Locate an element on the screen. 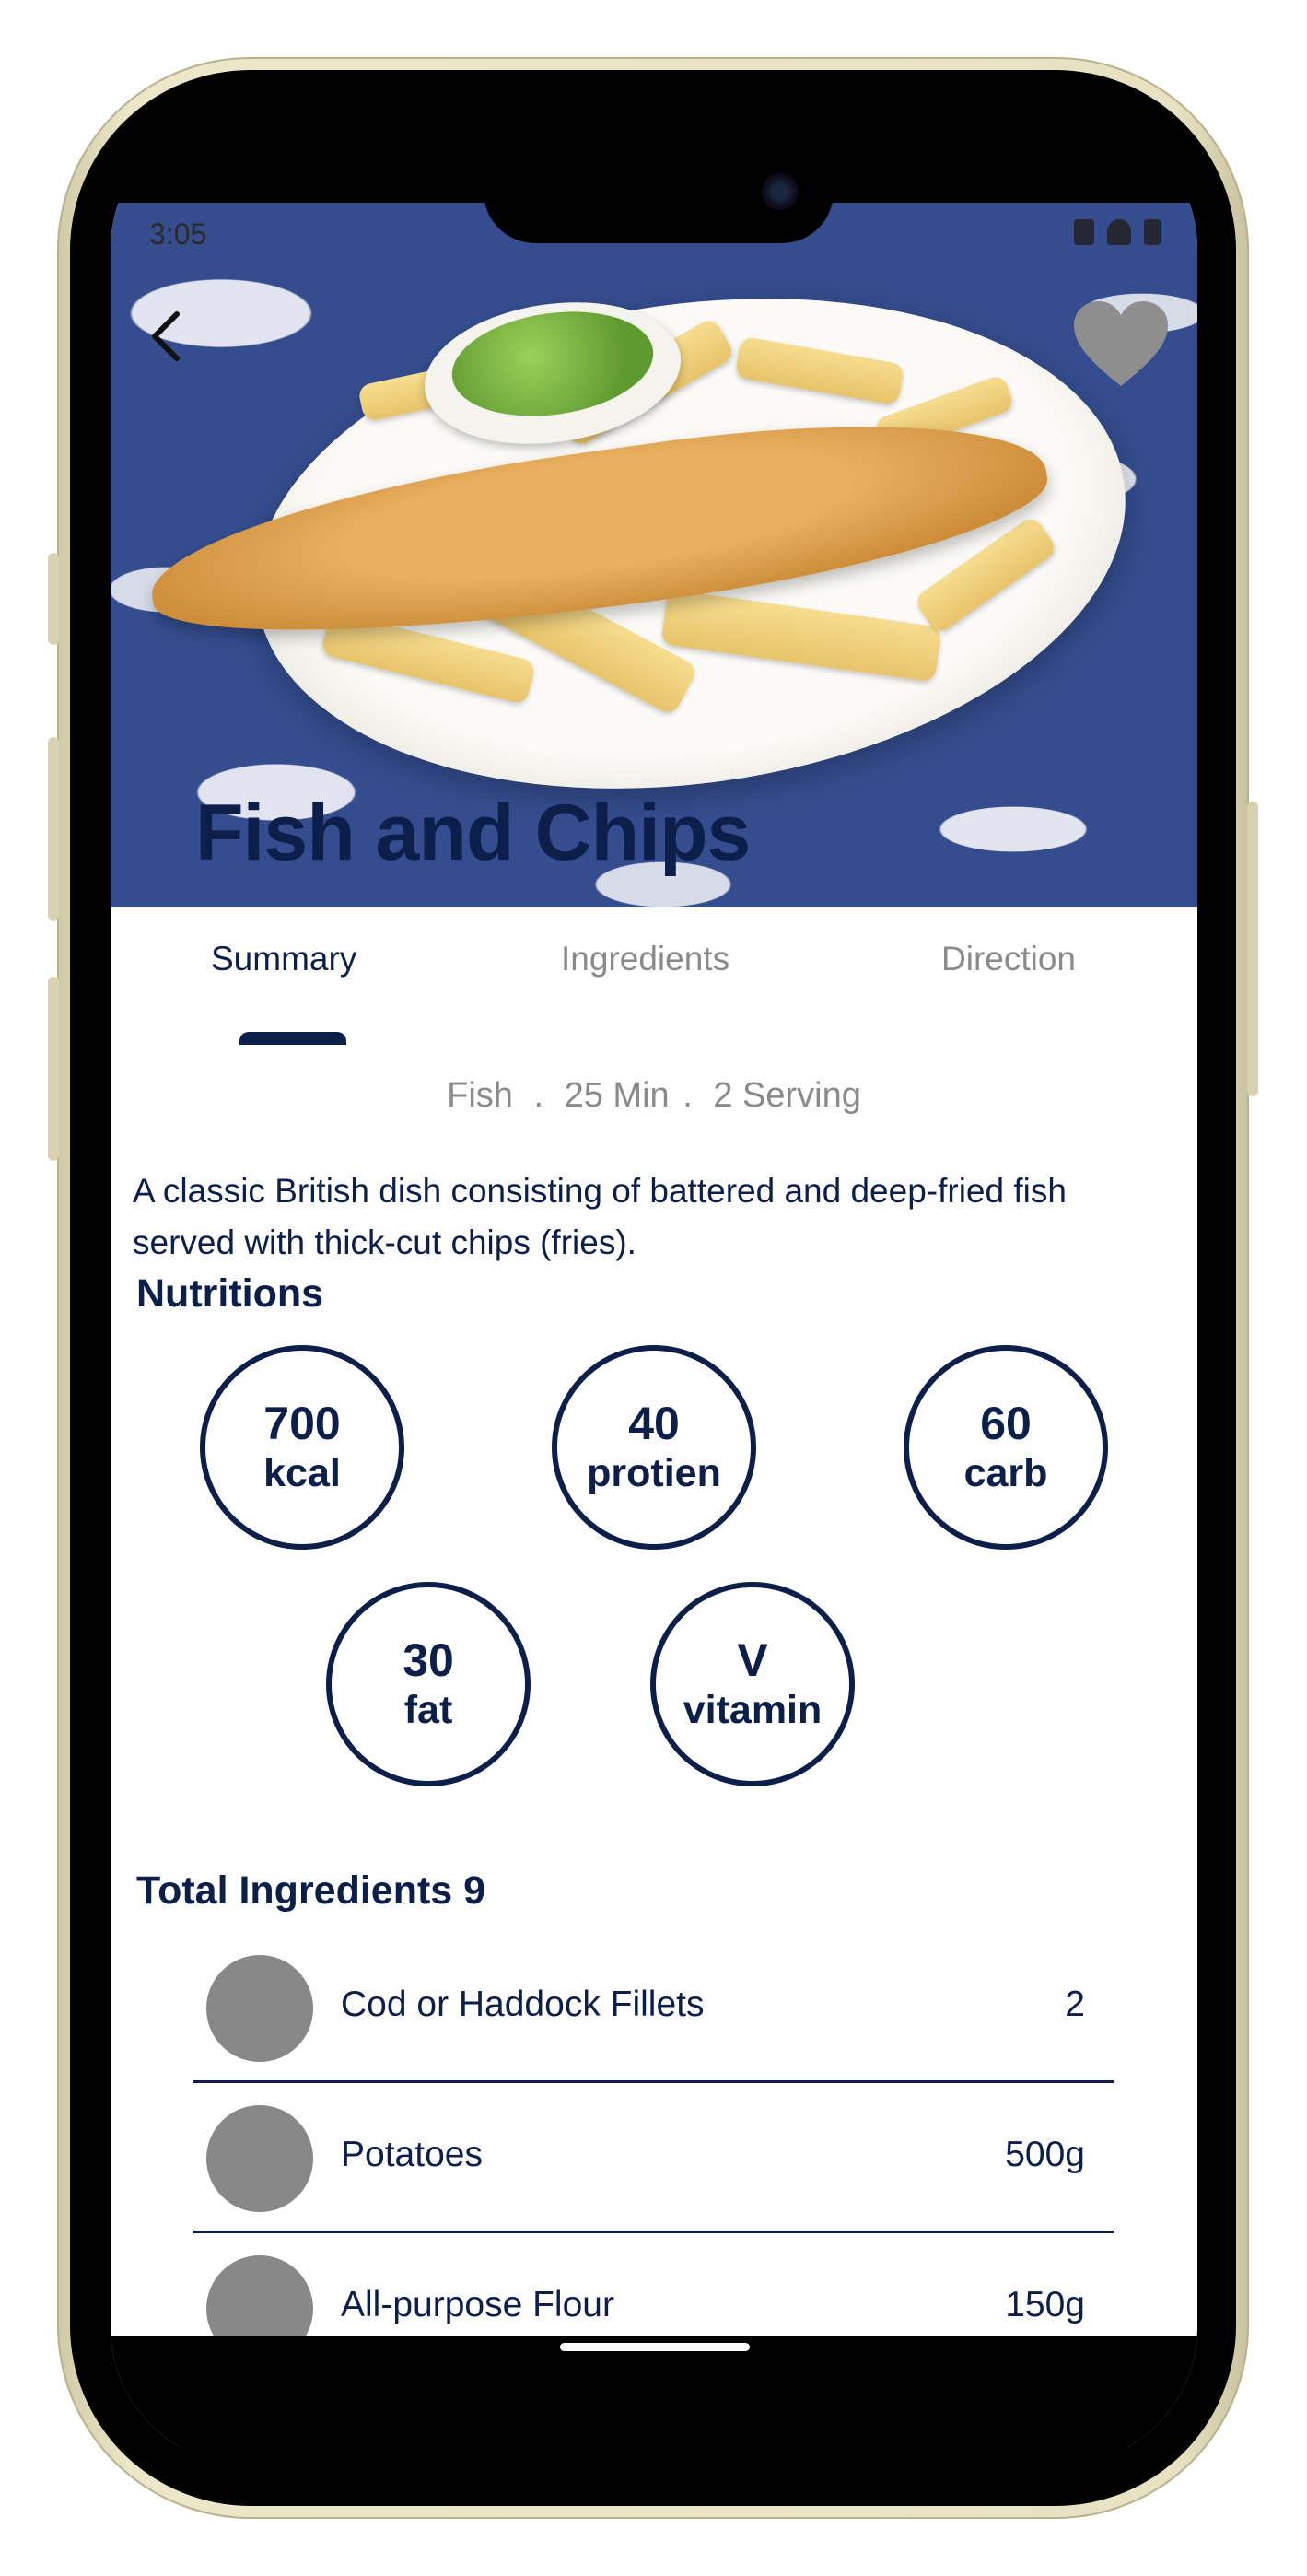 This screenshot has width=1307, height=2576. nutrition-unit: vitamin is located at coordinates (753, 1710).